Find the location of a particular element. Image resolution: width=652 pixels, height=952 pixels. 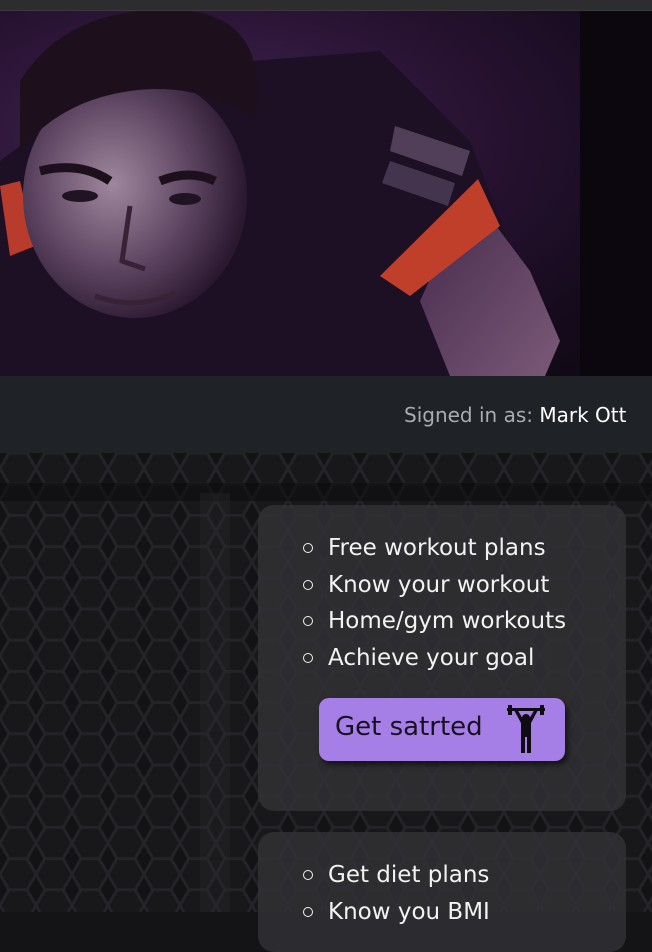

signin-label: Signed in as: is located at coordinates (468, 415).